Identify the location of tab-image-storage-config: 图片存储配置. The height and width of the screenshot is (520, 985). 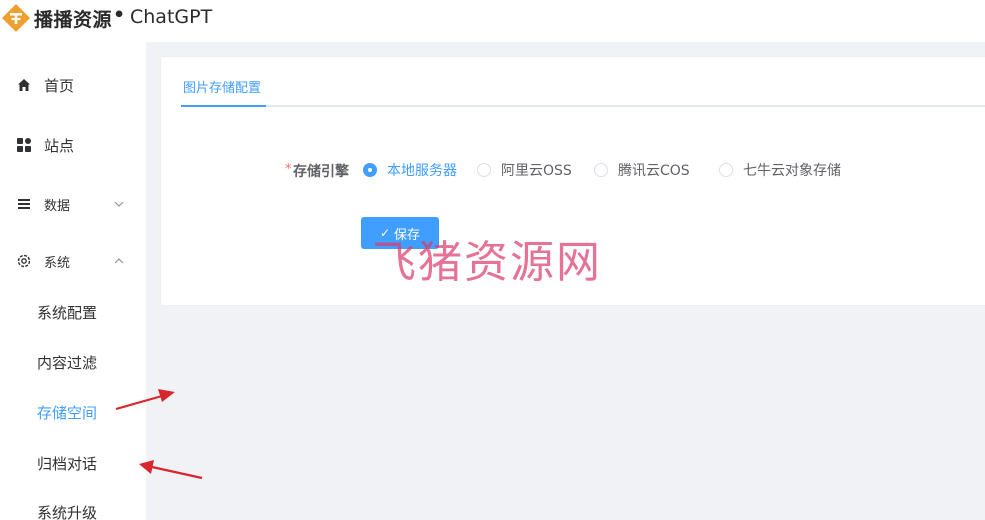
(222, 86).